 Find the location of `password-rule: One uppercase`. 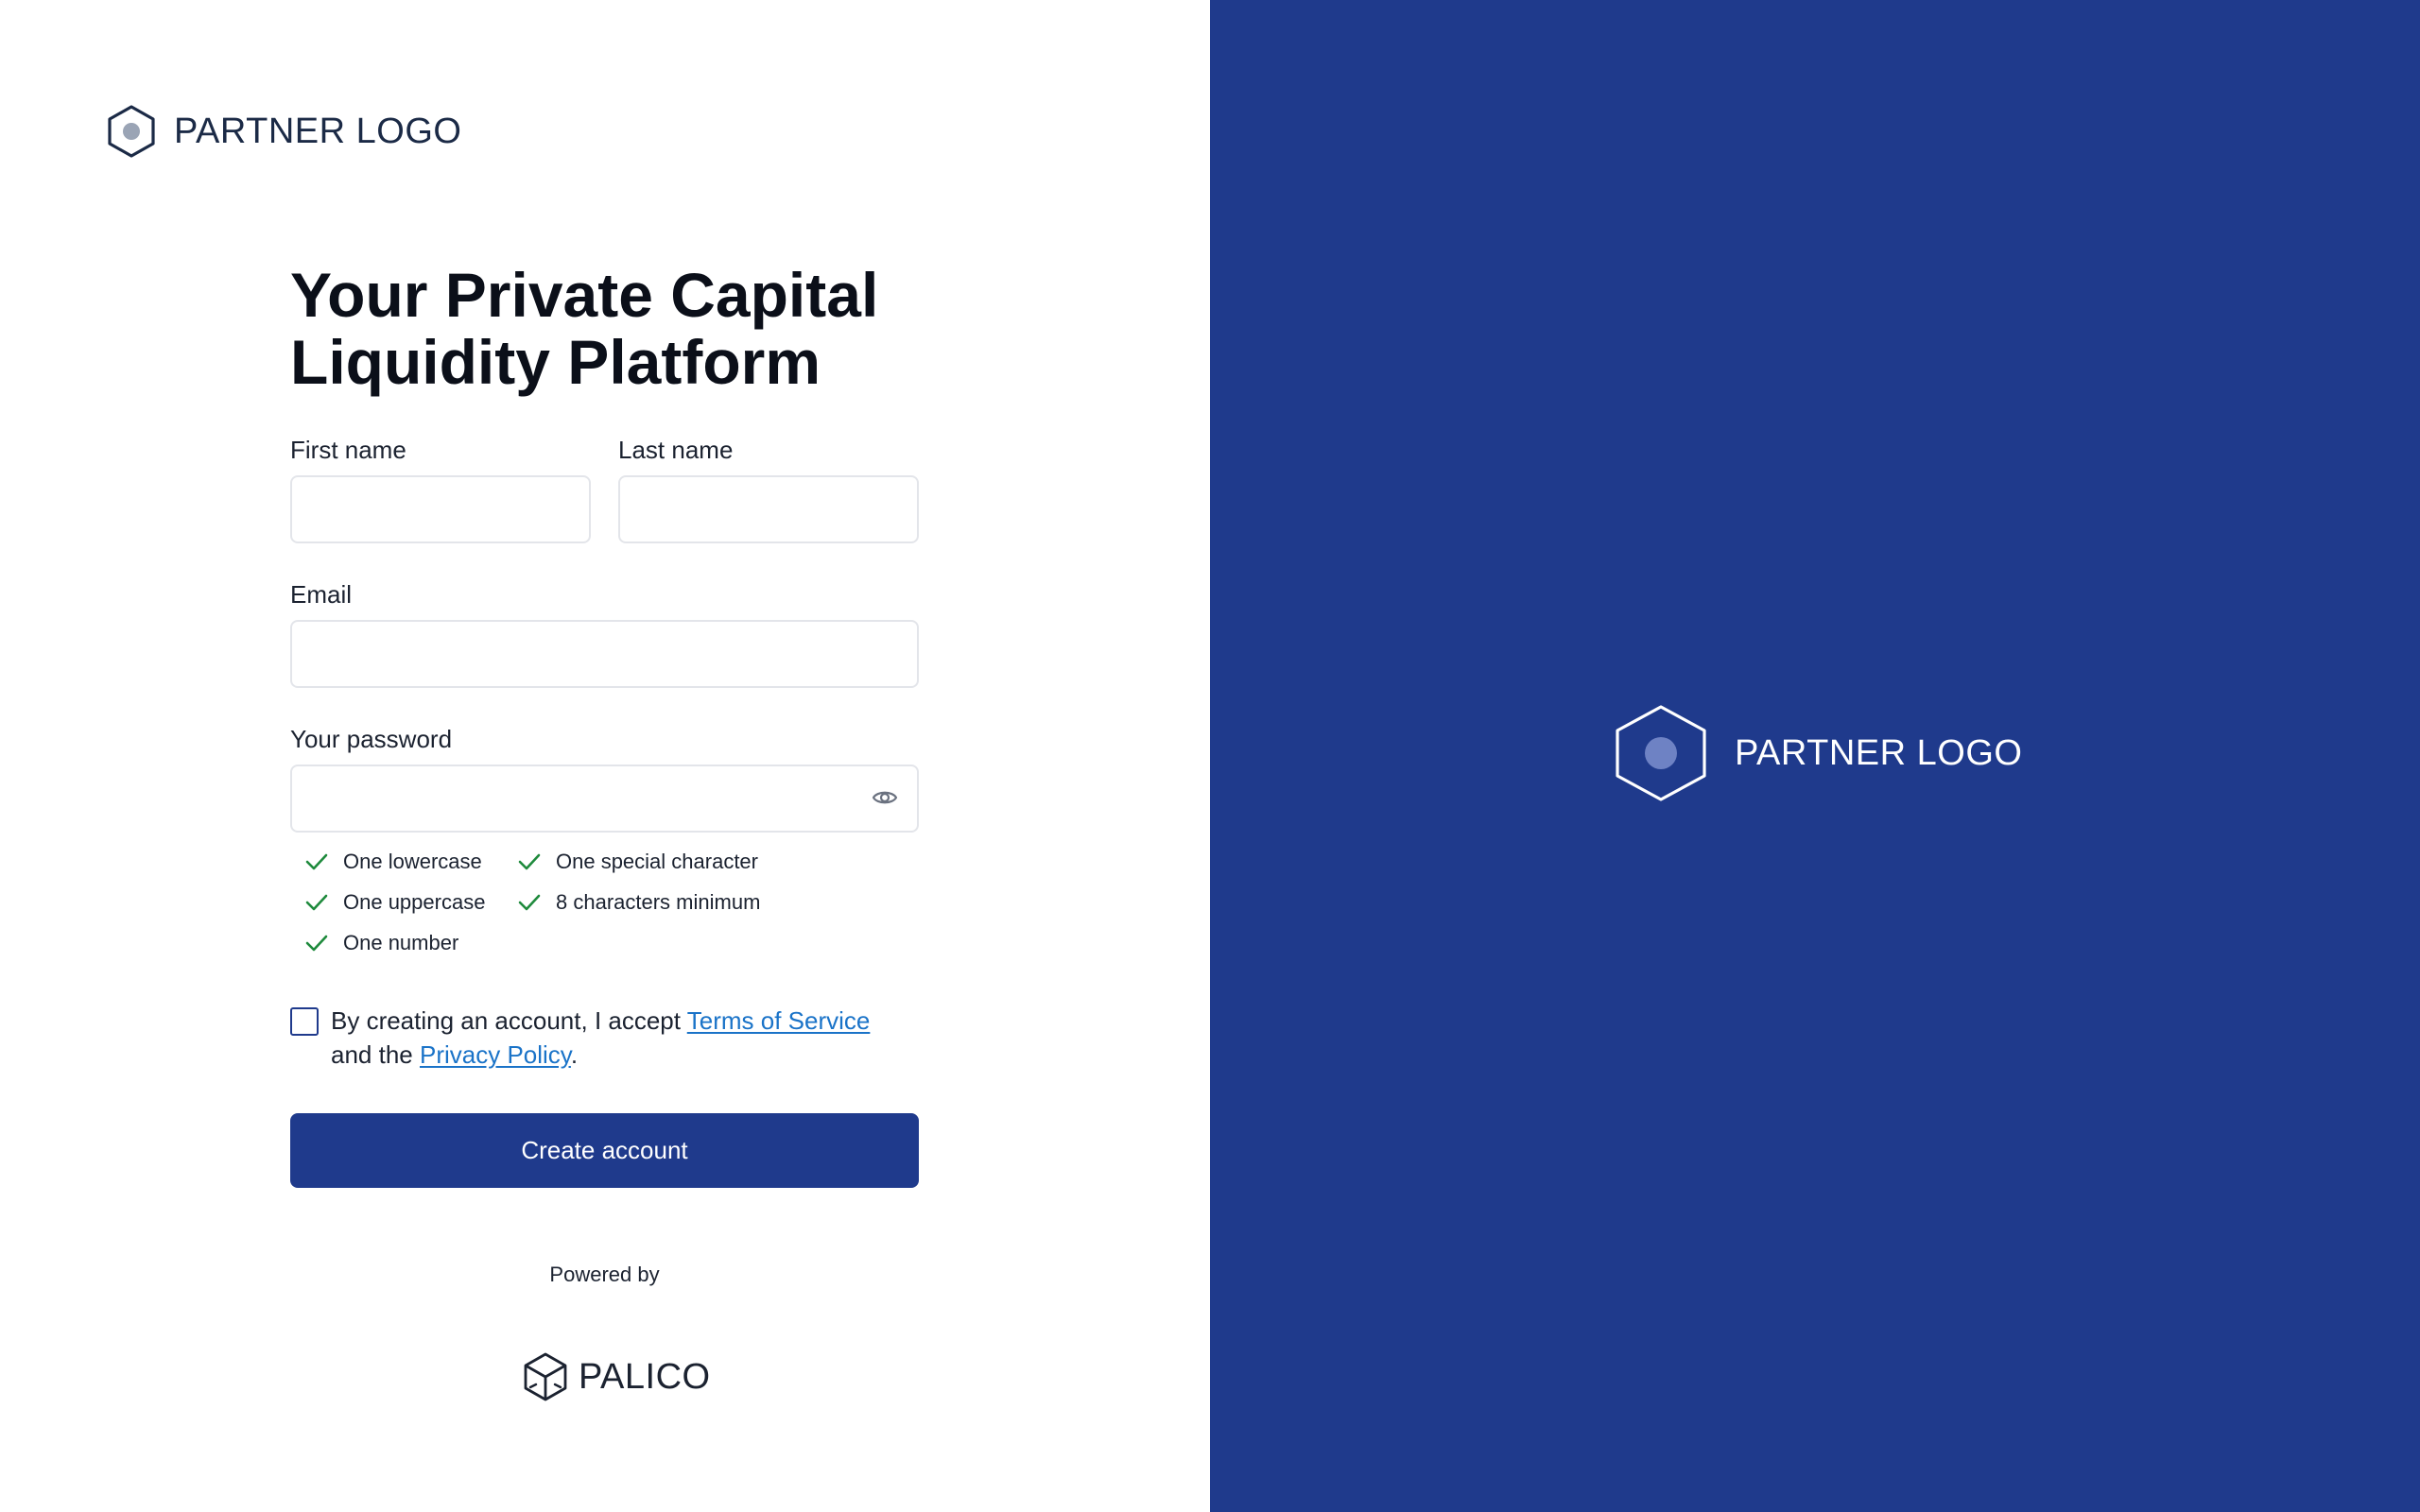

password-rule: One uppercase is located at coordinates (394, 902).